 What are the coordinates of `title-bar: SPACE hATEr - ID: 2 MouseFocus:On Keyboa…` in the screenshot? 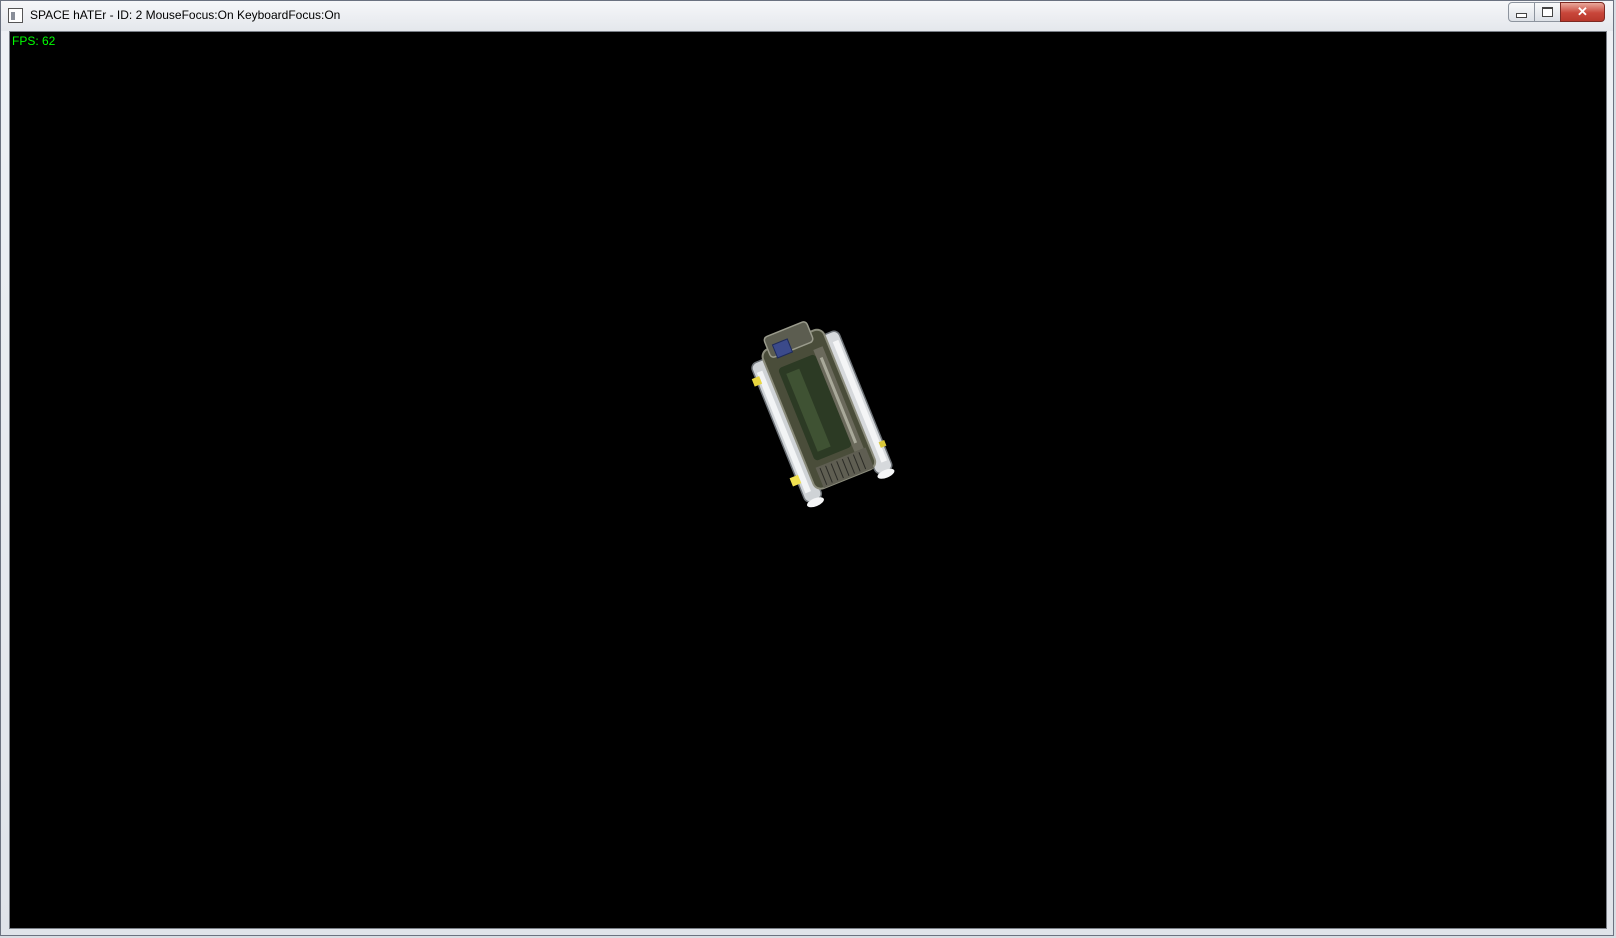 It's located at (807, 16).